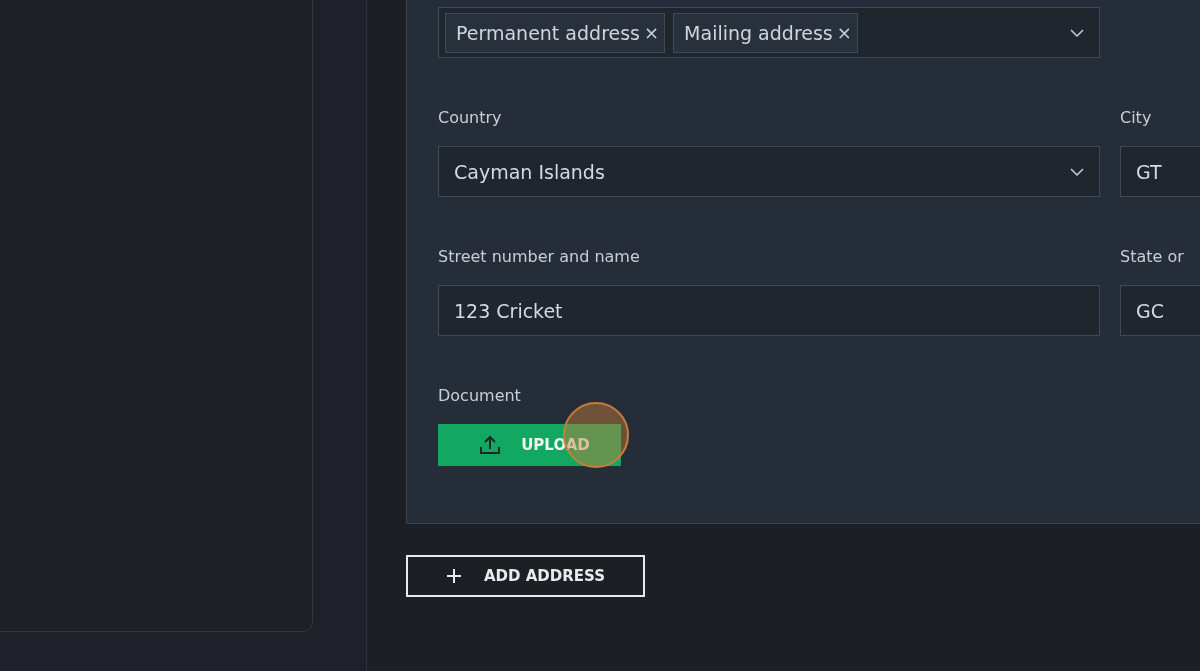 Image resolution: width=1200 pixels, height=671 pixels. Describe the element at coordinates (470, 118) in the screenshot. I see `field-label: Country` at that location.